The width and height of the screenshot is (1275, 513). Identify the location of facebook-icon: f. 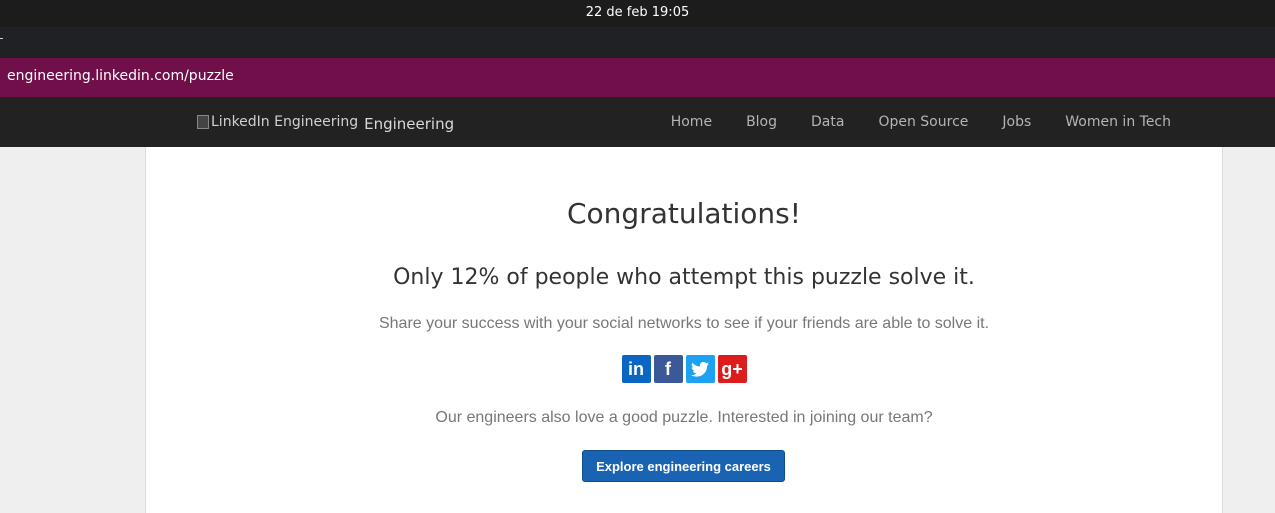
(668, 369).